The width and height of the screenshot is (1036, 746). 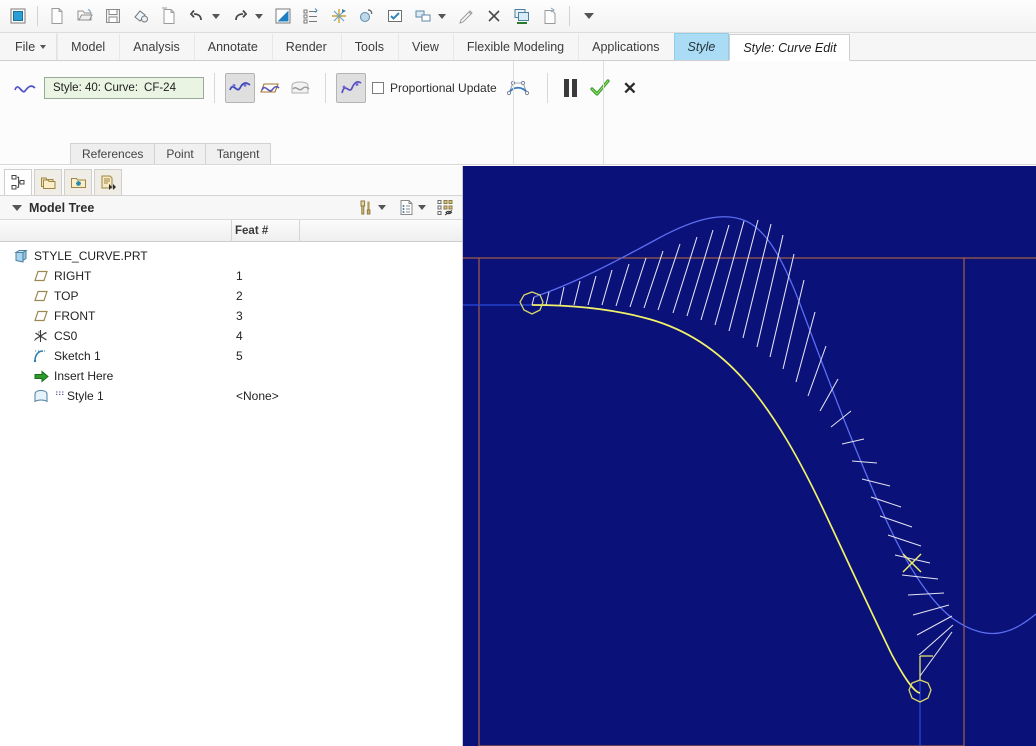 I want to click on svg-text: z, so click(x=35, y=339).